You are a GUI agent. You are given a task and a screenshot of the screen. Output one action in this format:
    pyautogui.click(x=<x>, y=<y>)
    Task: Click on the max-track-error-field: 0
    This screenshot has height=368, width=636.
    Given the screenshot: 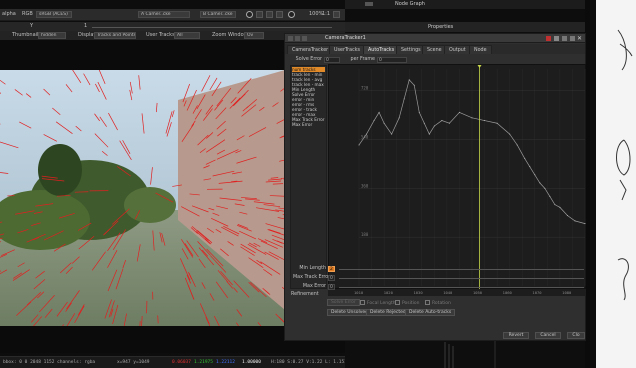 What is the action you would take?
    pyautogui.click(x=331, y=278)
    